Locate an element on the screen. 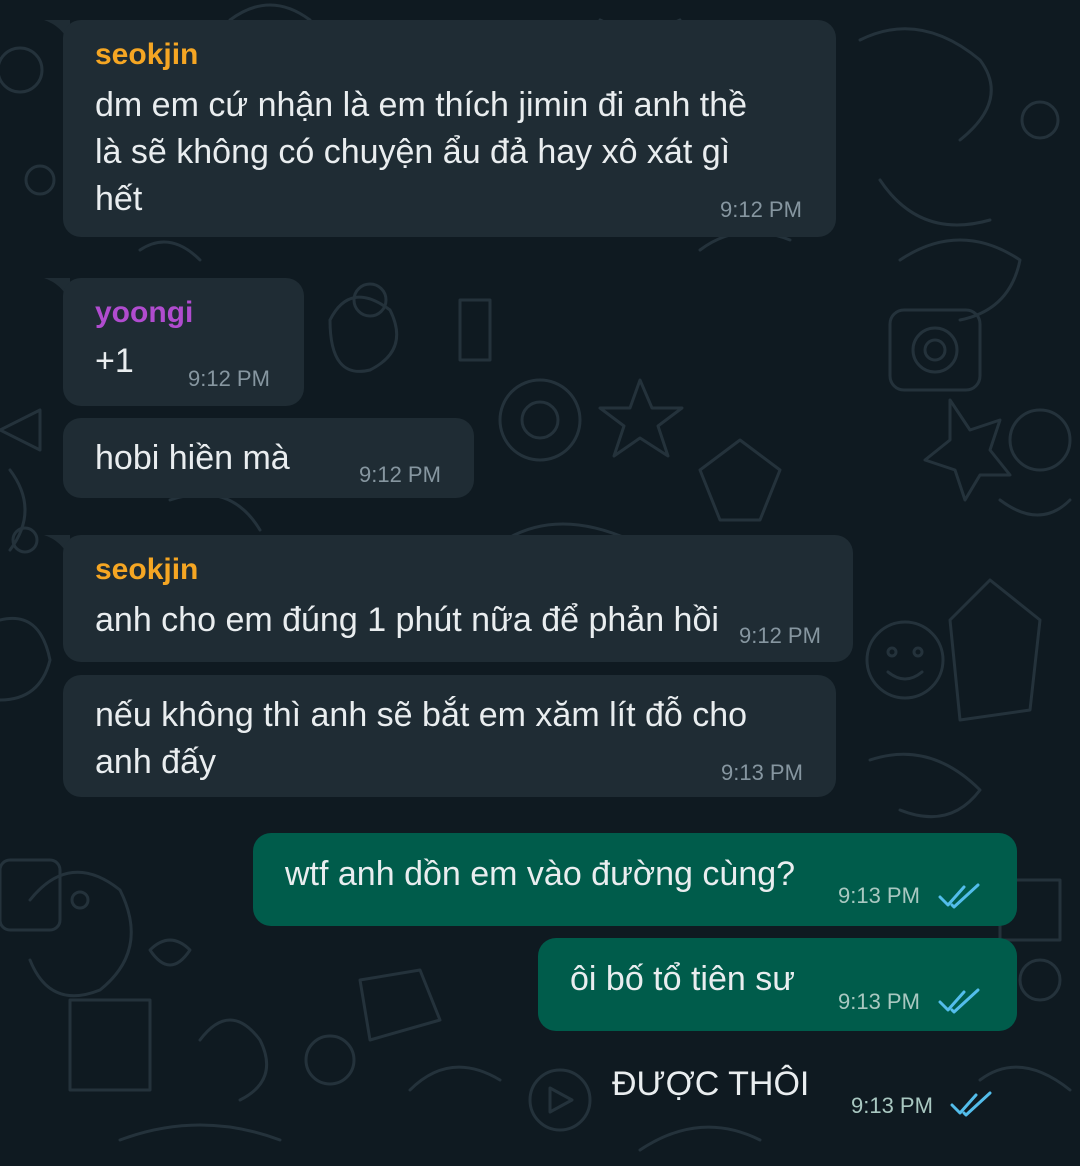 The width and height of the screenshot is (1080, 1166). message-text-line: anh đấy is located at coordinates (155, 762).